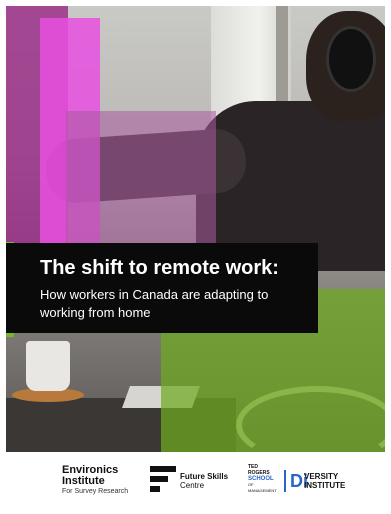 The image size is (391, 514). I want to click on environics-logo: Environics Institute For Survey Research, so click(95, 480).